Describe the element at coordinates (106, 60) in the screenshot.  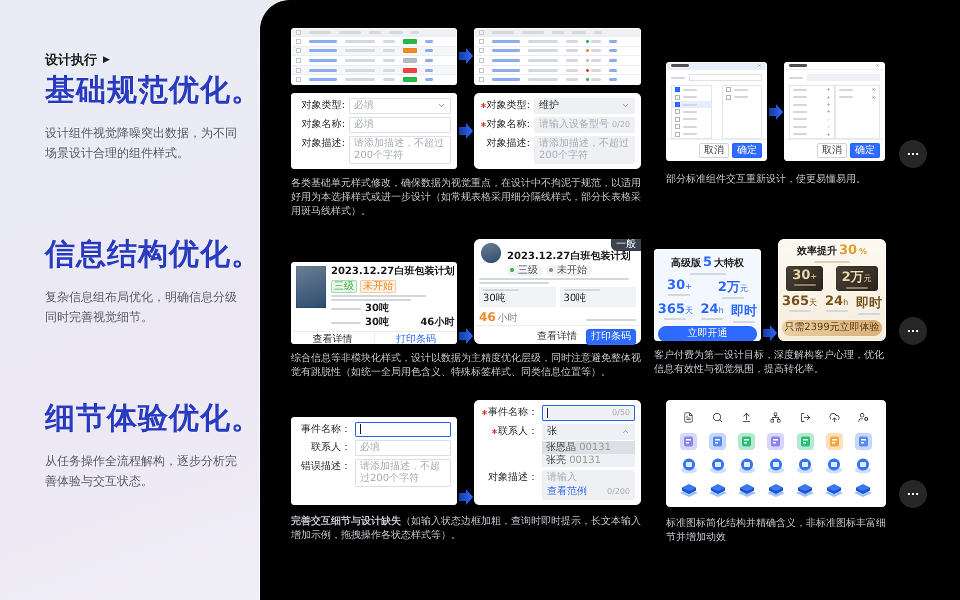
I see `play-icon: ▶` at that location.